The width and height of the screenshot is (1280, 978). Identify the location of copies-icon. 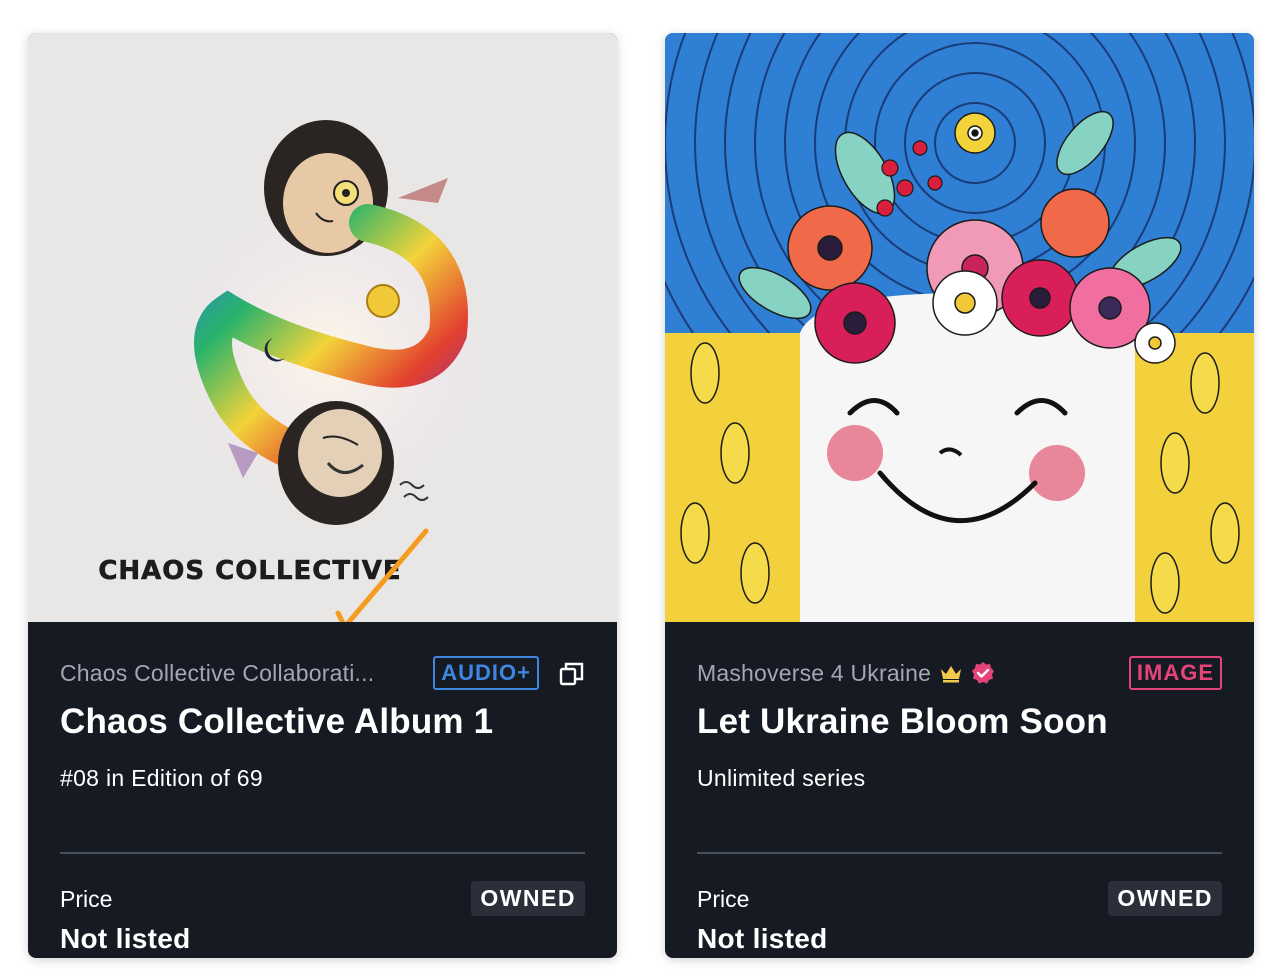
(572, 673).